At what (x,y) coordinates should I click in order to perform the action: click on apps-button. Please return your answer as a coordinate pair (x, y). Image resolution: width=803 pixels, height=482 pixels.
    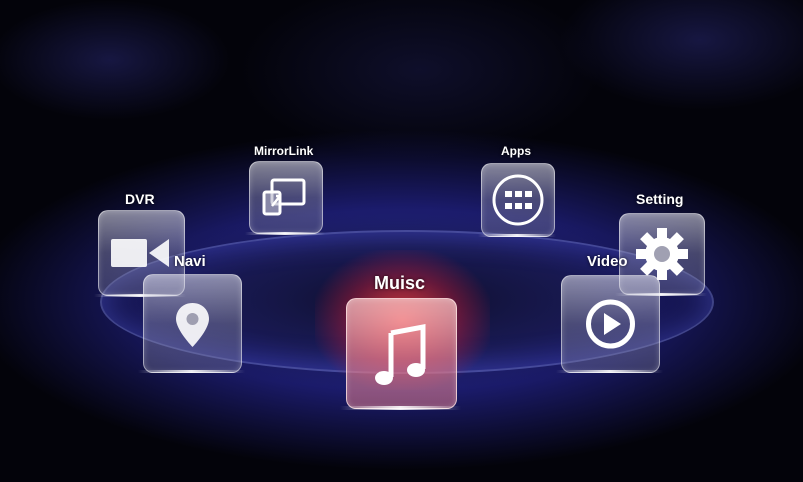
    Looking at the image, I should click on (518, 200).